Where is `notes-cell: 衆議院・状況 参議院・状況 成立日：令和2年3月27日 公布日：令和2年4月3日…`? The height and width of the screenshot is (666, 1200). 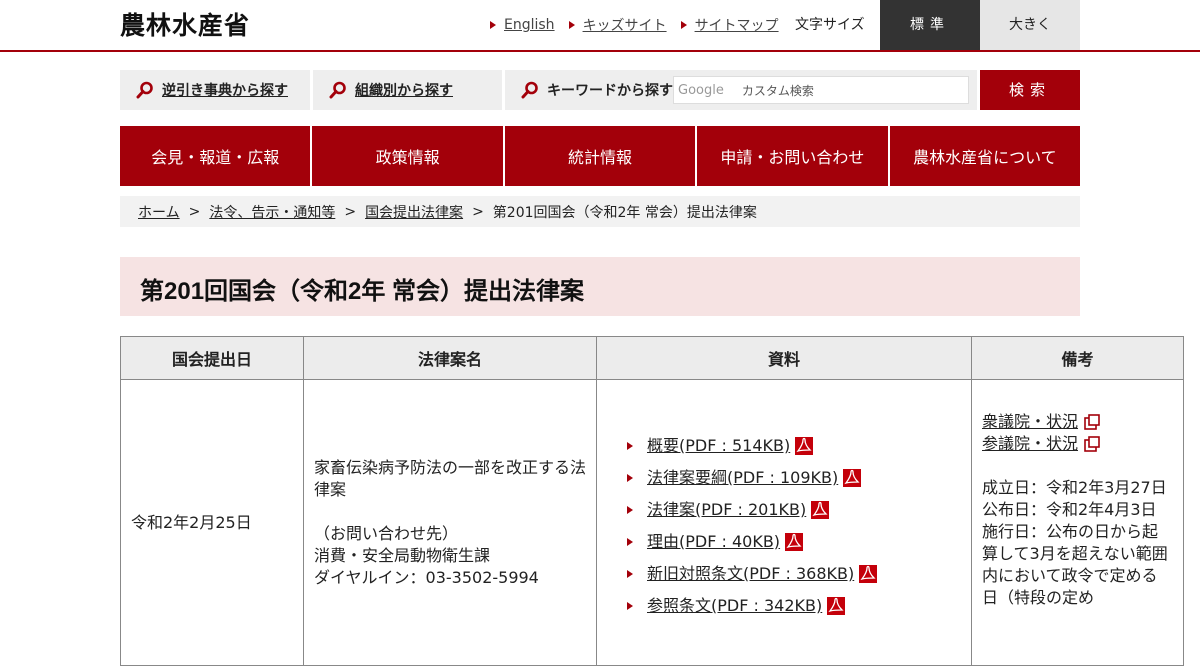 notes-cell: 衆議院・状況 参議院・状況 成立日：令和2年3月27日 公布日：令和2年4月3日… is located at coordinates (1077, 522).